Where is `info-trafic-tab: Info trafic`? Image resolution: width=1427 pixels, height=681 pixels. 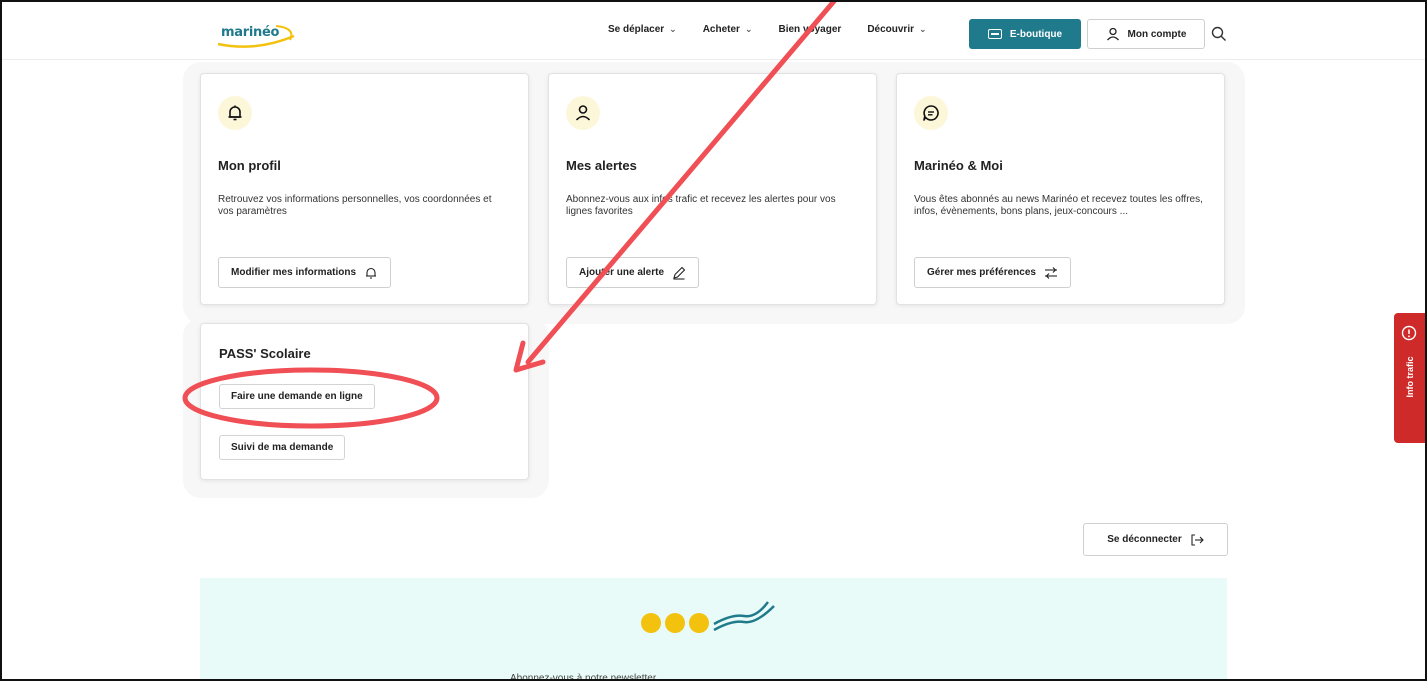 info-trafic-tab: Info trafic is located at coordinates (1409, 378).